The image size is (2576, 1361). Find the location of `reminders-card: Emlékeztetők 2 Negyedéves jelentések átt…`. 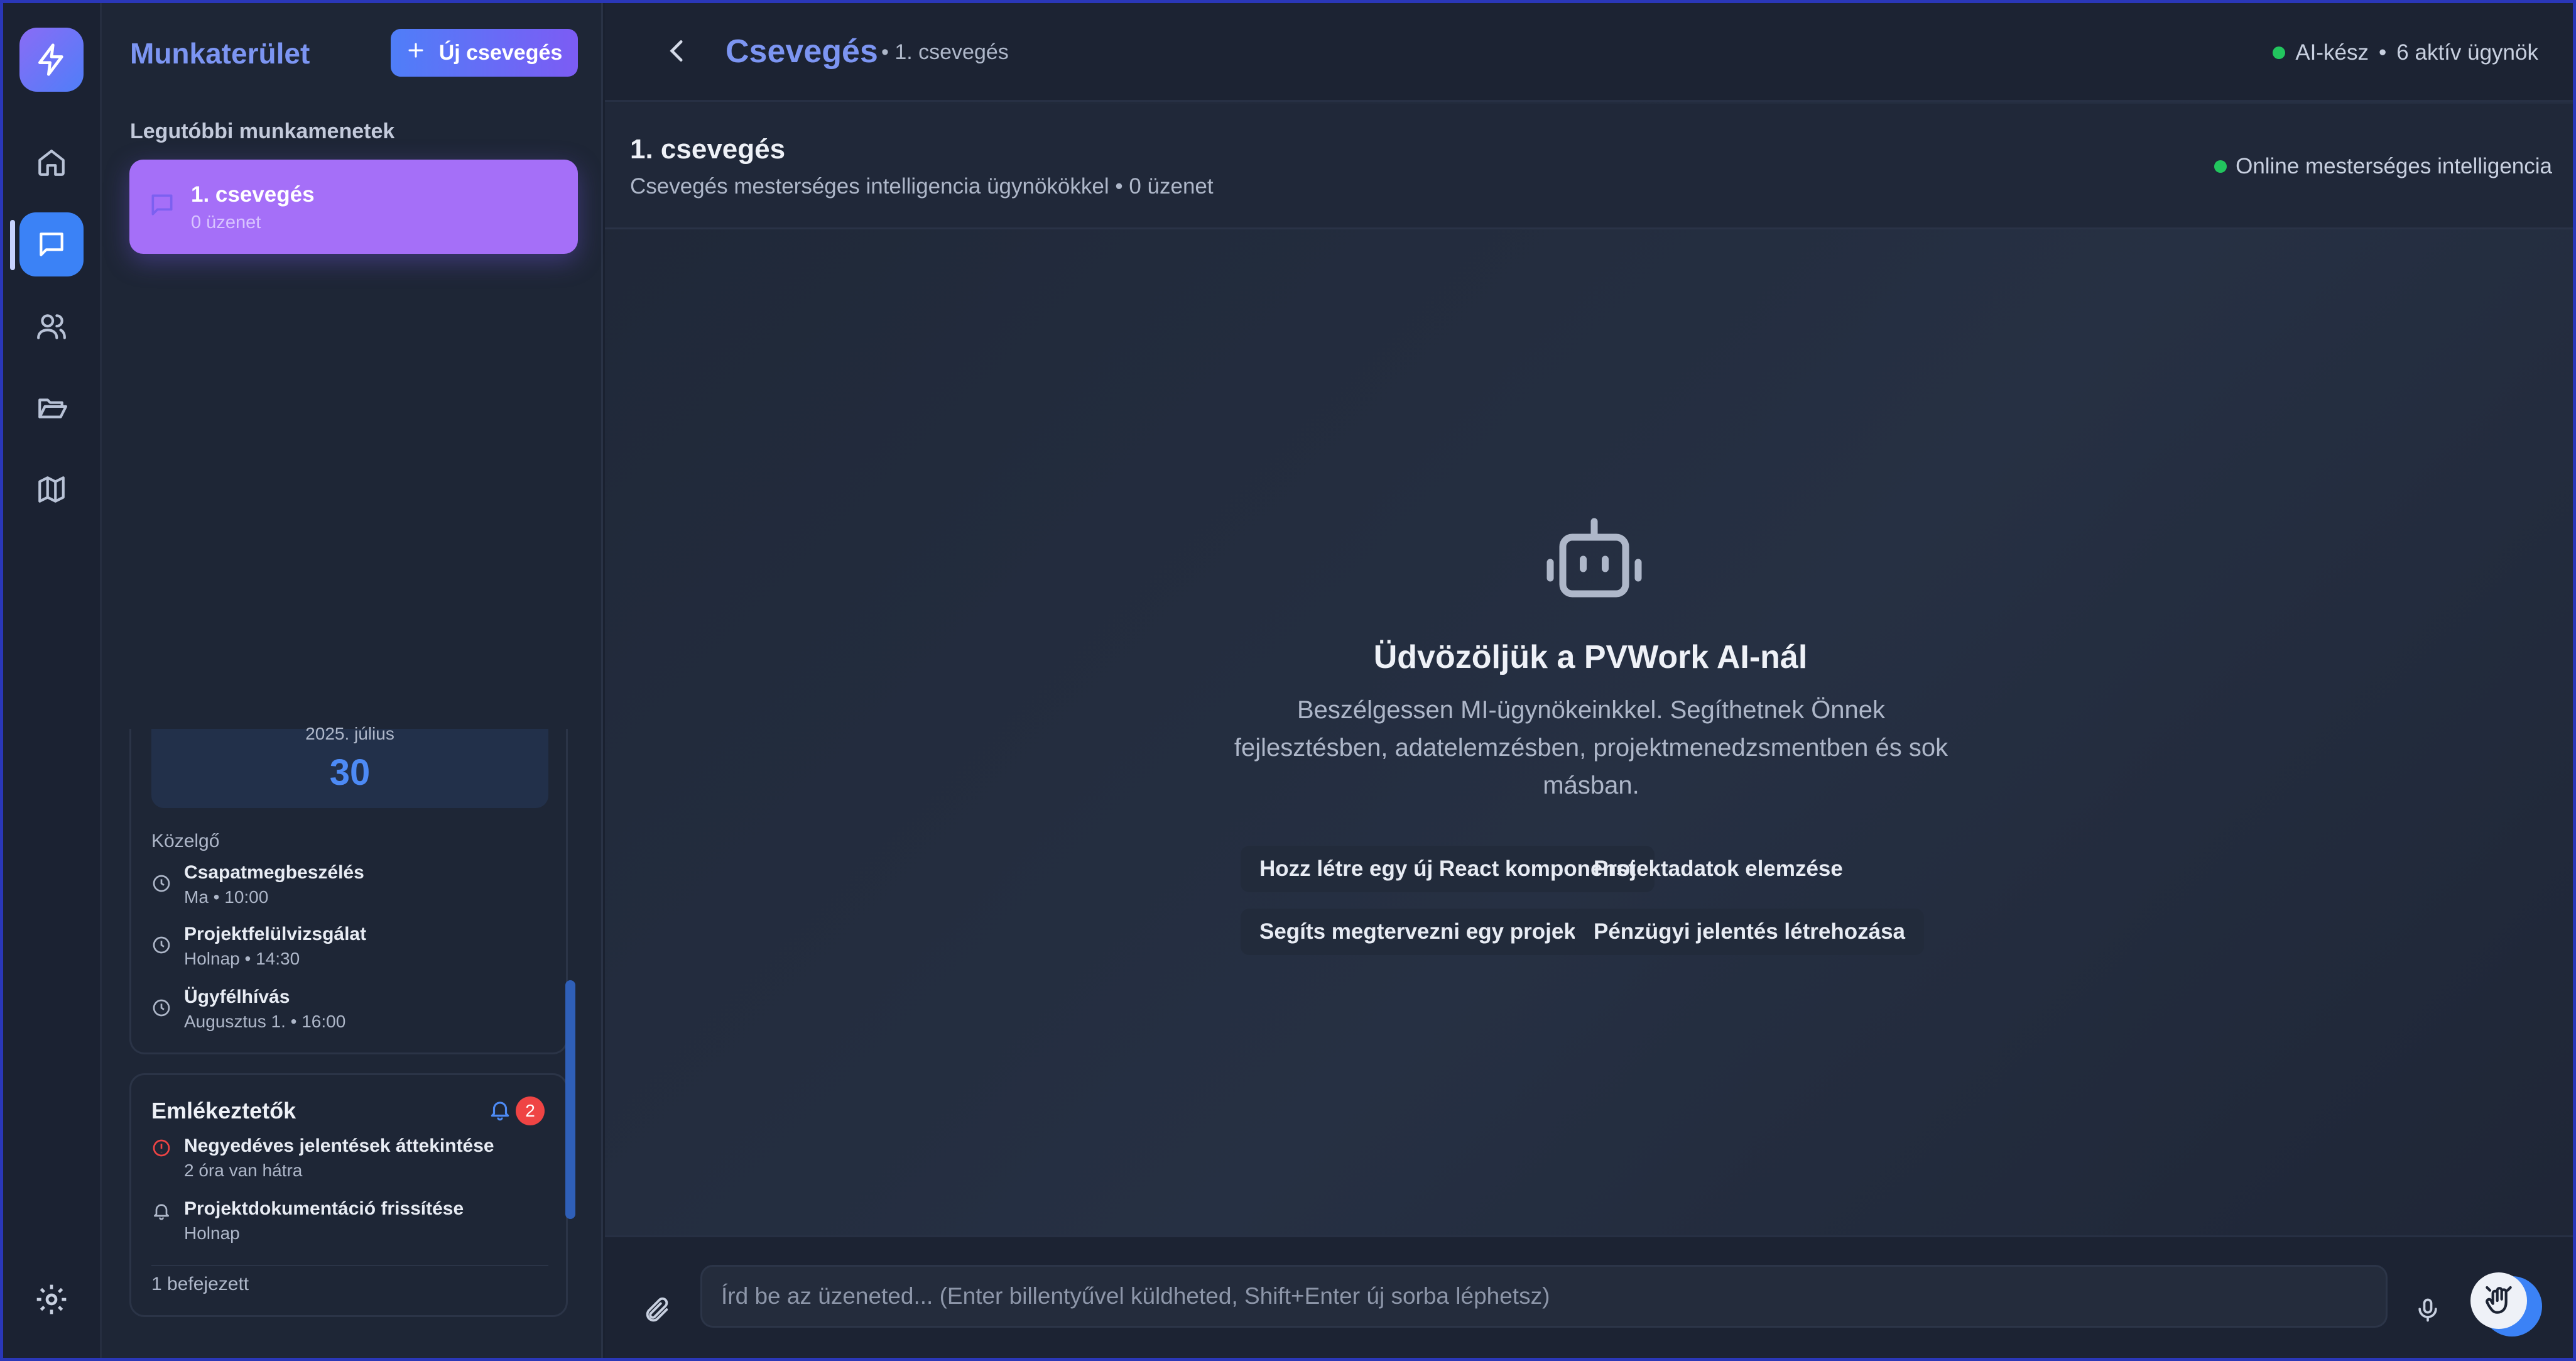

reminders-card: Emlékeztetők 2 Negyedéves jelentések átt… is located at coordinates (349, 1195).